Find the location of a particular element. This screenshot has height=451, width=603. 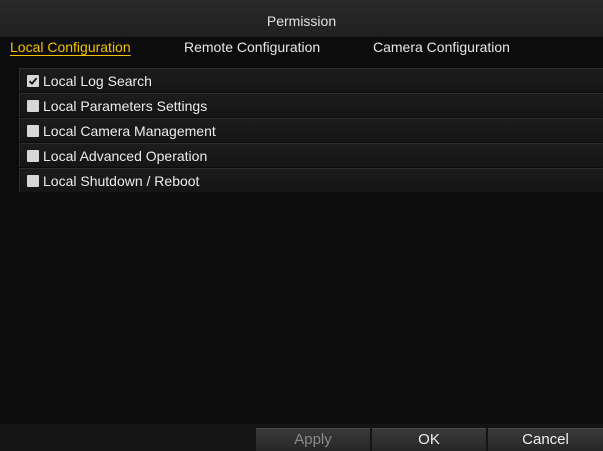

tab-local-configuration: Local Configuration is located at coordinates (70, 47).